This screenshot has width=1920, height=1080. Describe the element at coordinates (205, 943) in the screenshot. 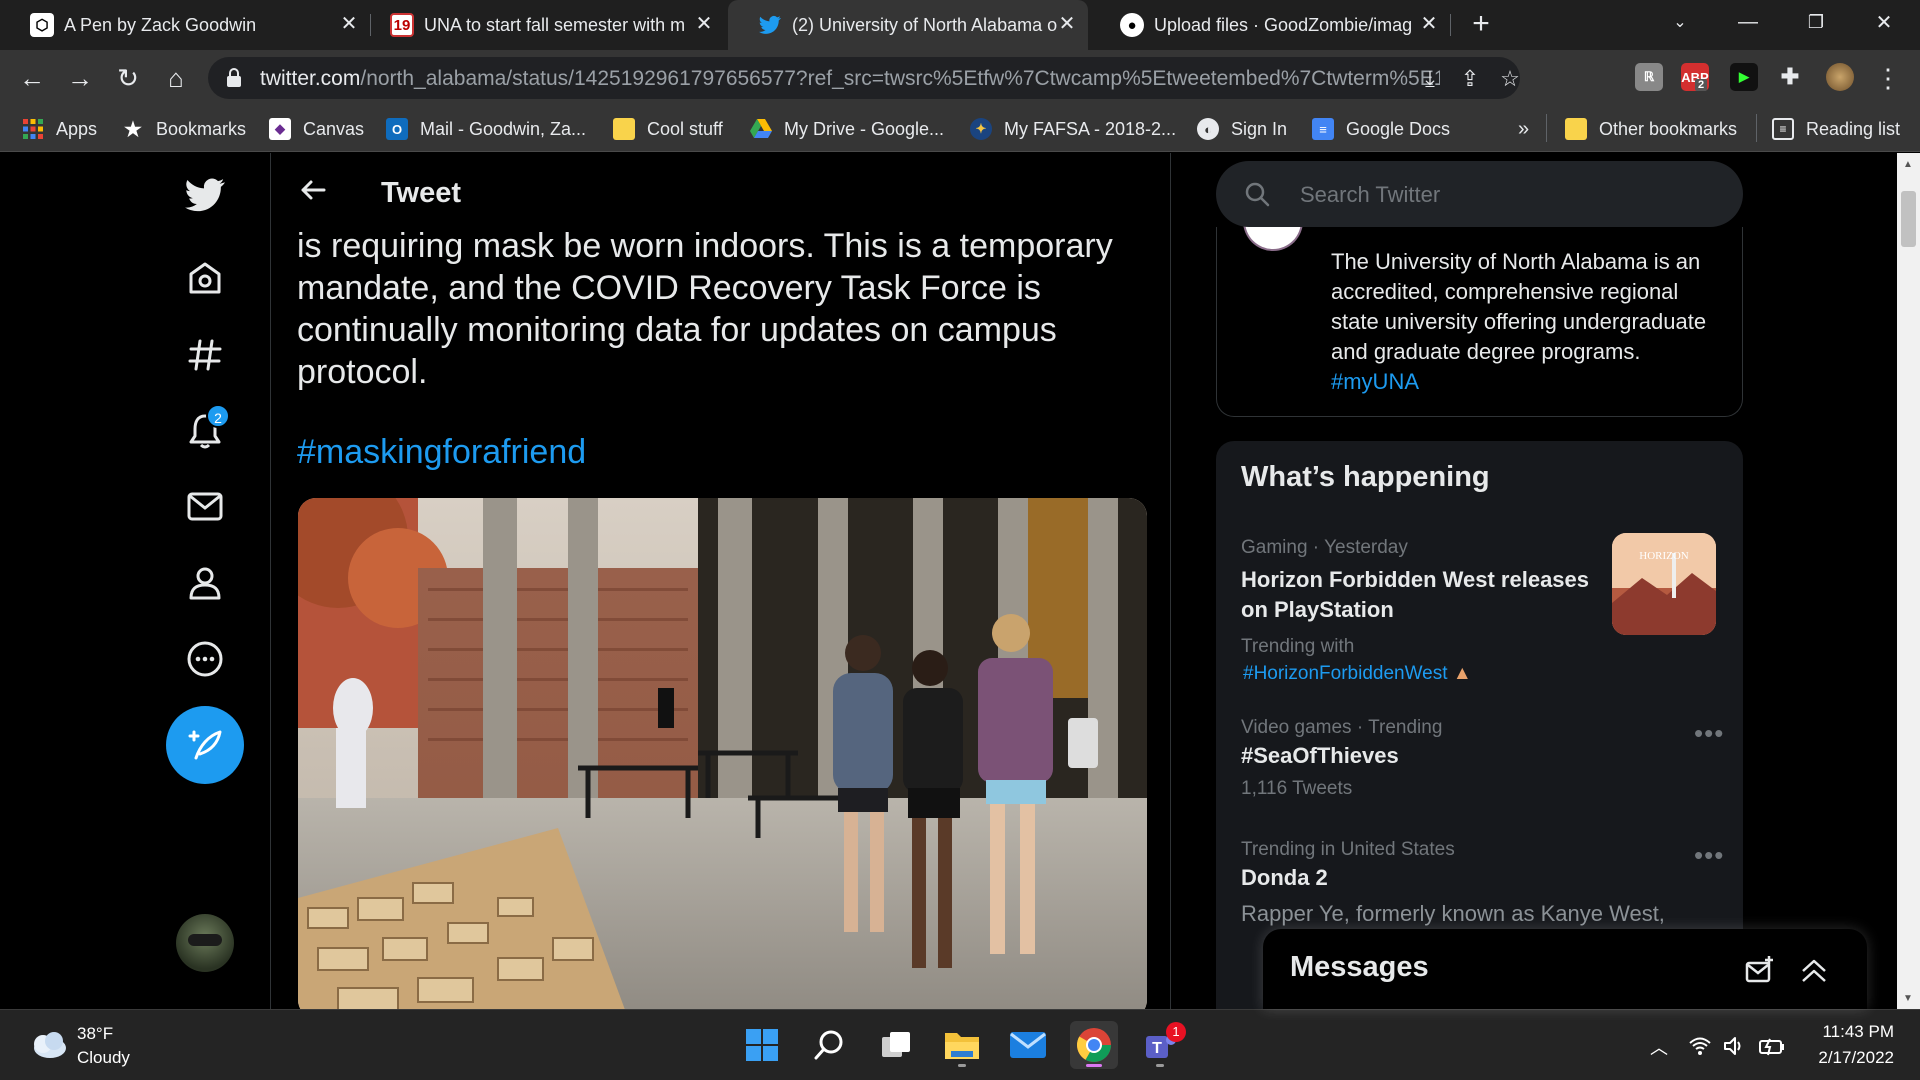

I see `account-avatar` at that location.